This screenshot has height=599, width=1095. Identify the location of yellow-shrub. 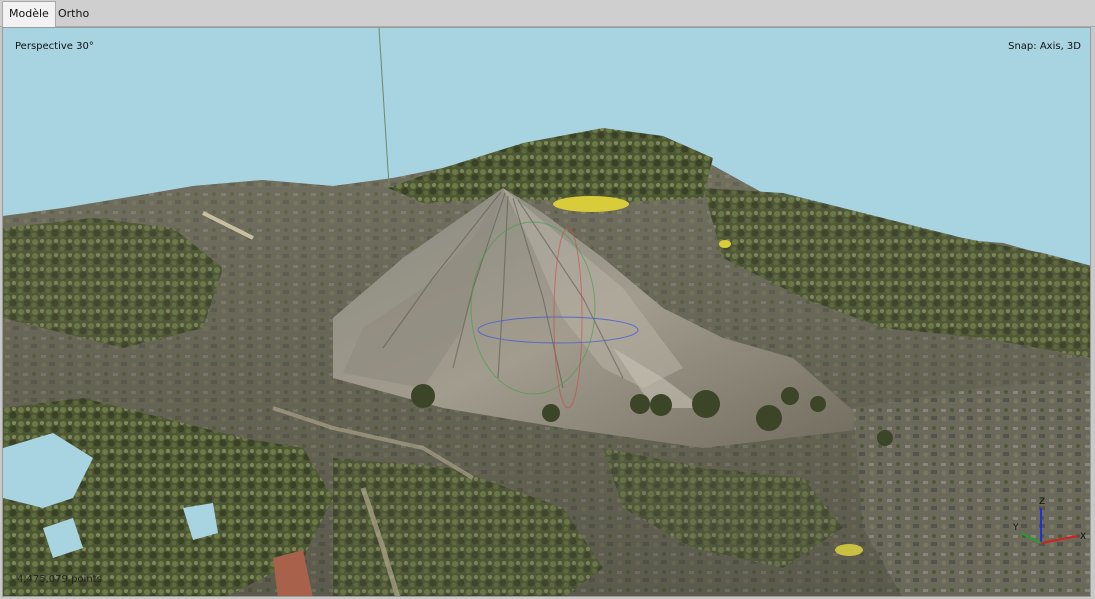
(591, 204).